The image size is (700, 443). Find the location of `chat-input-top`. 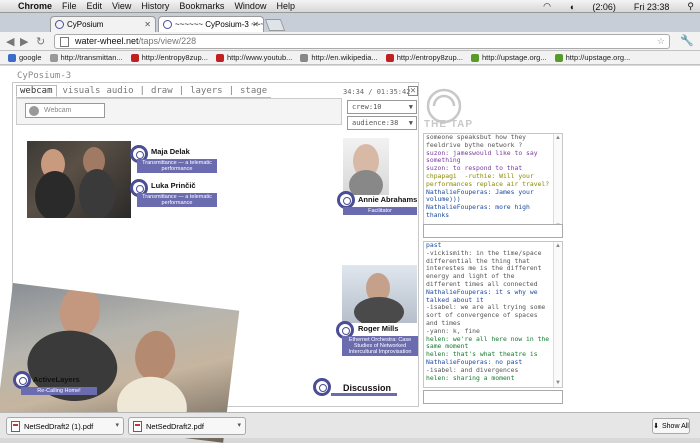

chat-input-top is located at coordinates (493, 231).